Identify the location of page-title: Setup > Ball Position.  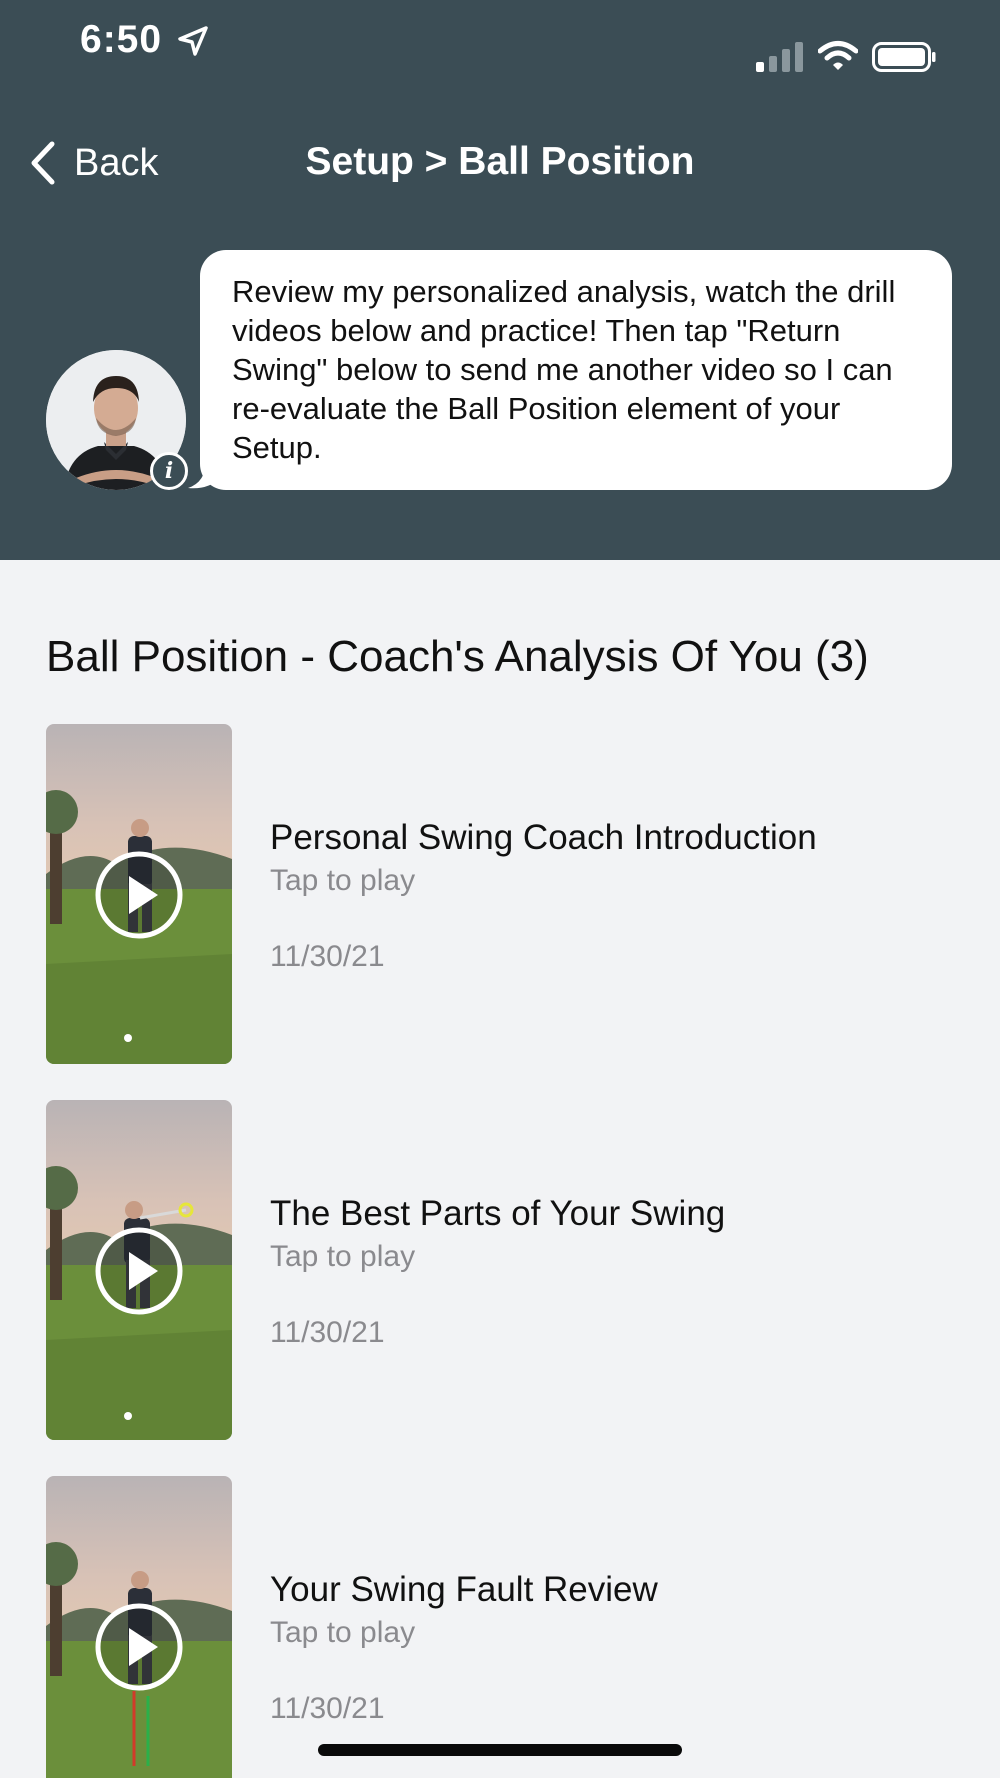
(500, 161).